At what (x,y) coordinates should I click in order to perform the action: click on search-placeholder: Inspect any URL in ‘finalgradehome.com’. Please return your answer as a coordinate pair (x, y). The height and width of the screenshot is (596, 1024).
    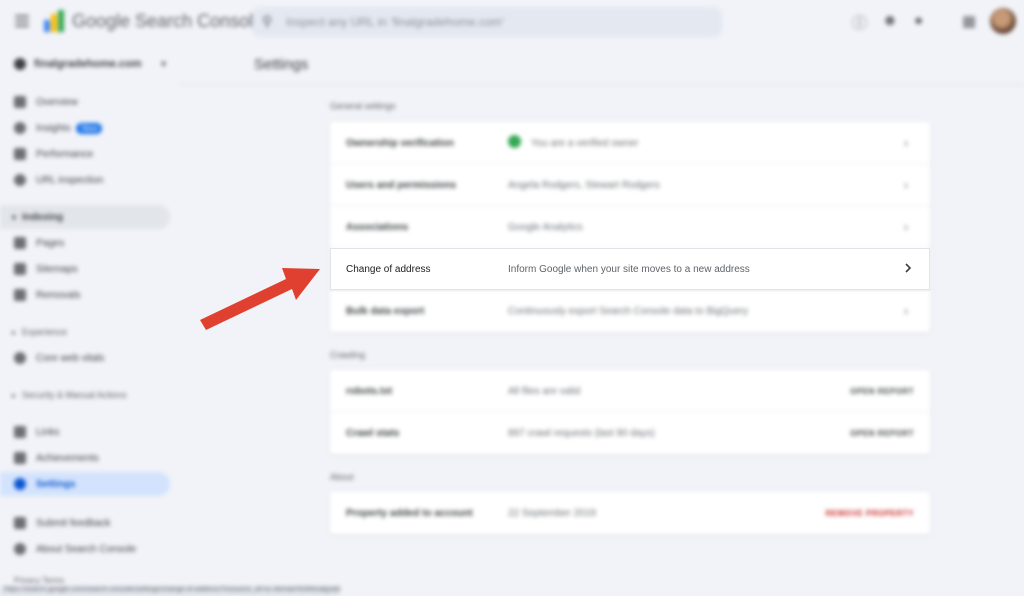
    Looking at the image, I should click on (395, 22).